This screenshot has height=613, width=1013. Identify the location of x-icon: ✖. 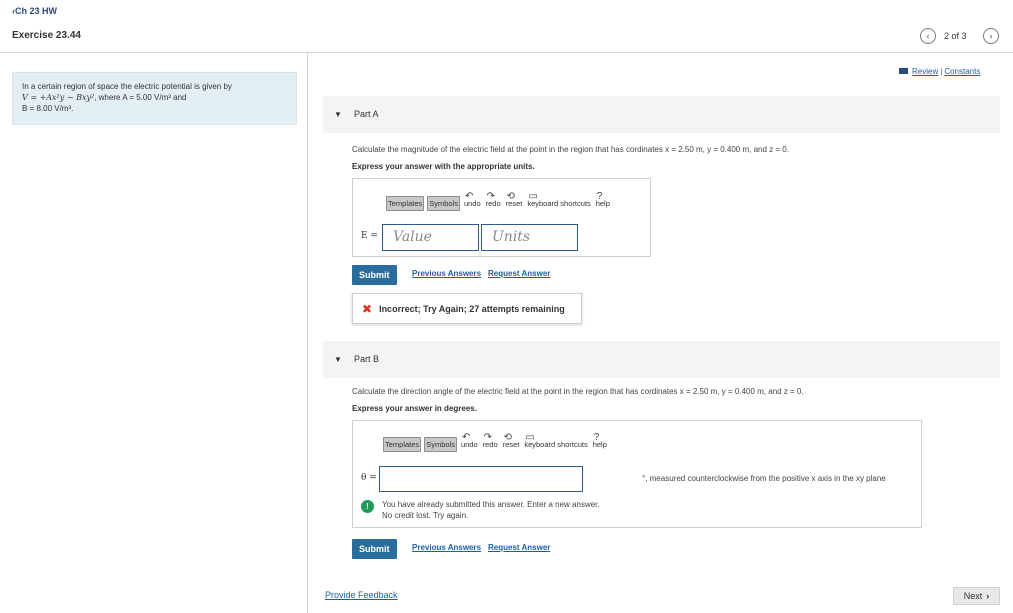
(367, 308).